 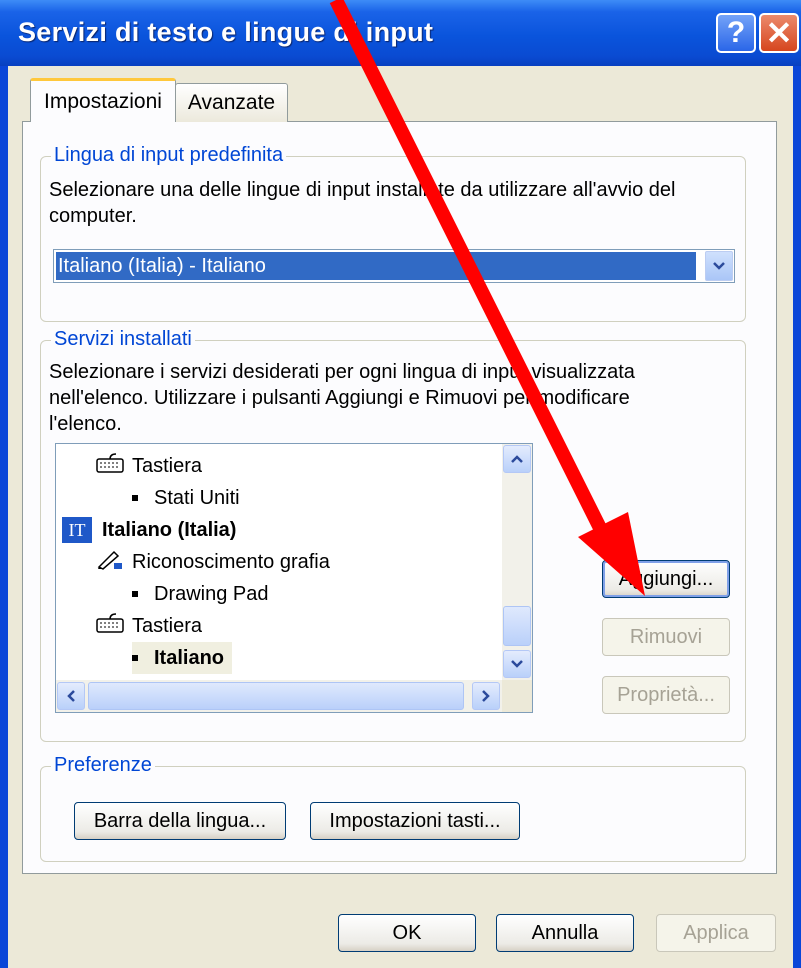 I want to click on horizontal-scrollbar, so click(x=279, y=696).